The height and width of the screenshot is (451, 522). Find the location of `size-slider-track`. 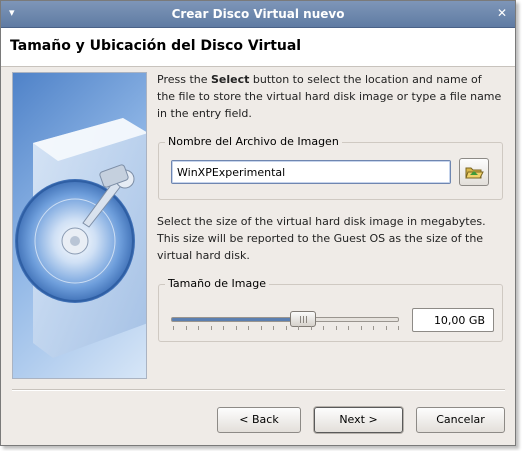

size-slider-track is located at coordinates (285, 319).